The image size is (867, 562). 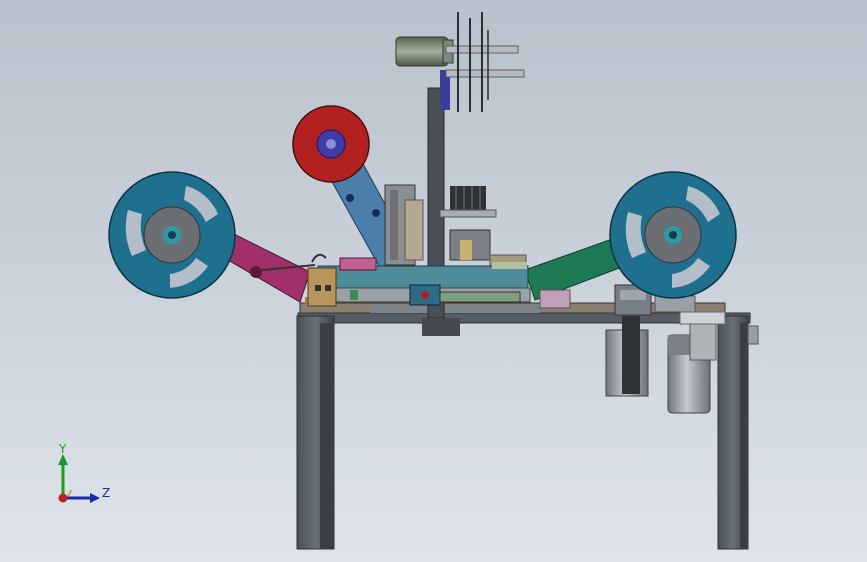 What do you see at coordinates (753, 335) in the screenshot?
I see `right-bracket` at bounding box center [753, 335].